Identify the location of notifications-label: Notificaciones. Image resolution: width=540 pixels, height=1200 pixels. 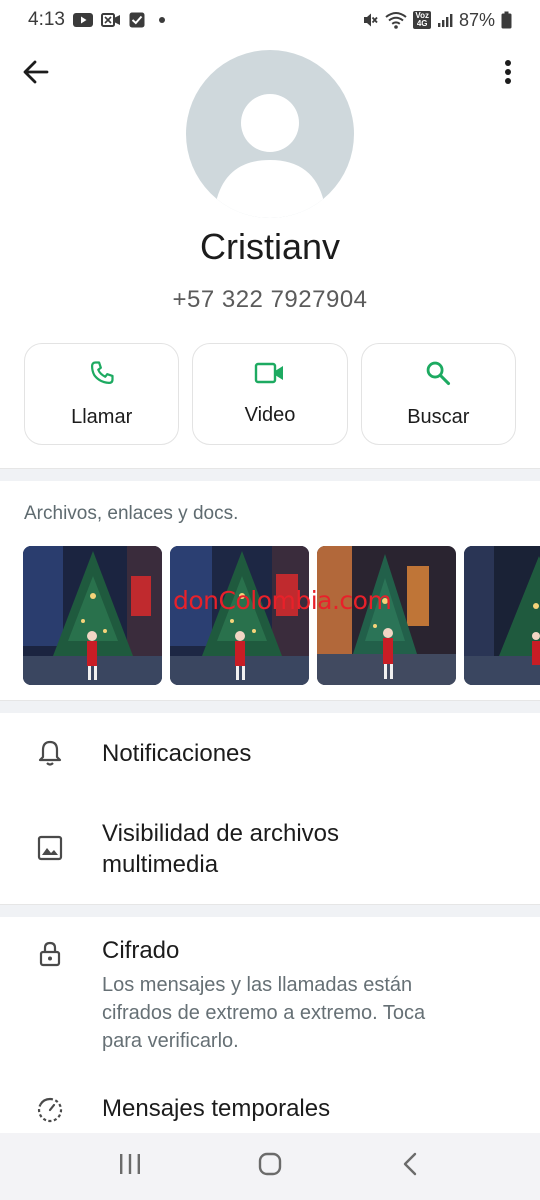
(177, 753).